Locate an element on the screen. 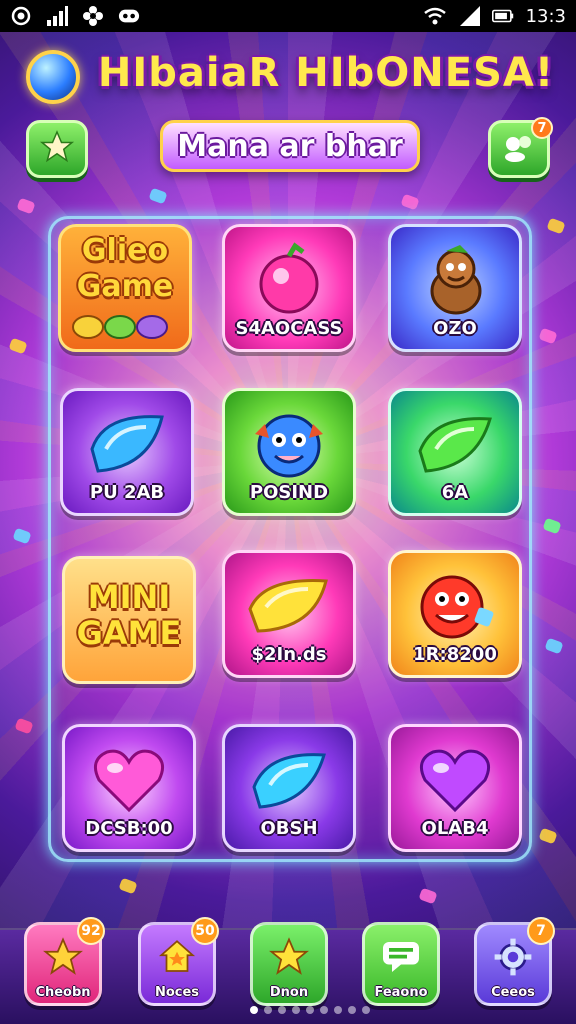 This screenshot has height=1024, width=576. tile-big-text: MINI GAME is located at coordinates (129, 615).